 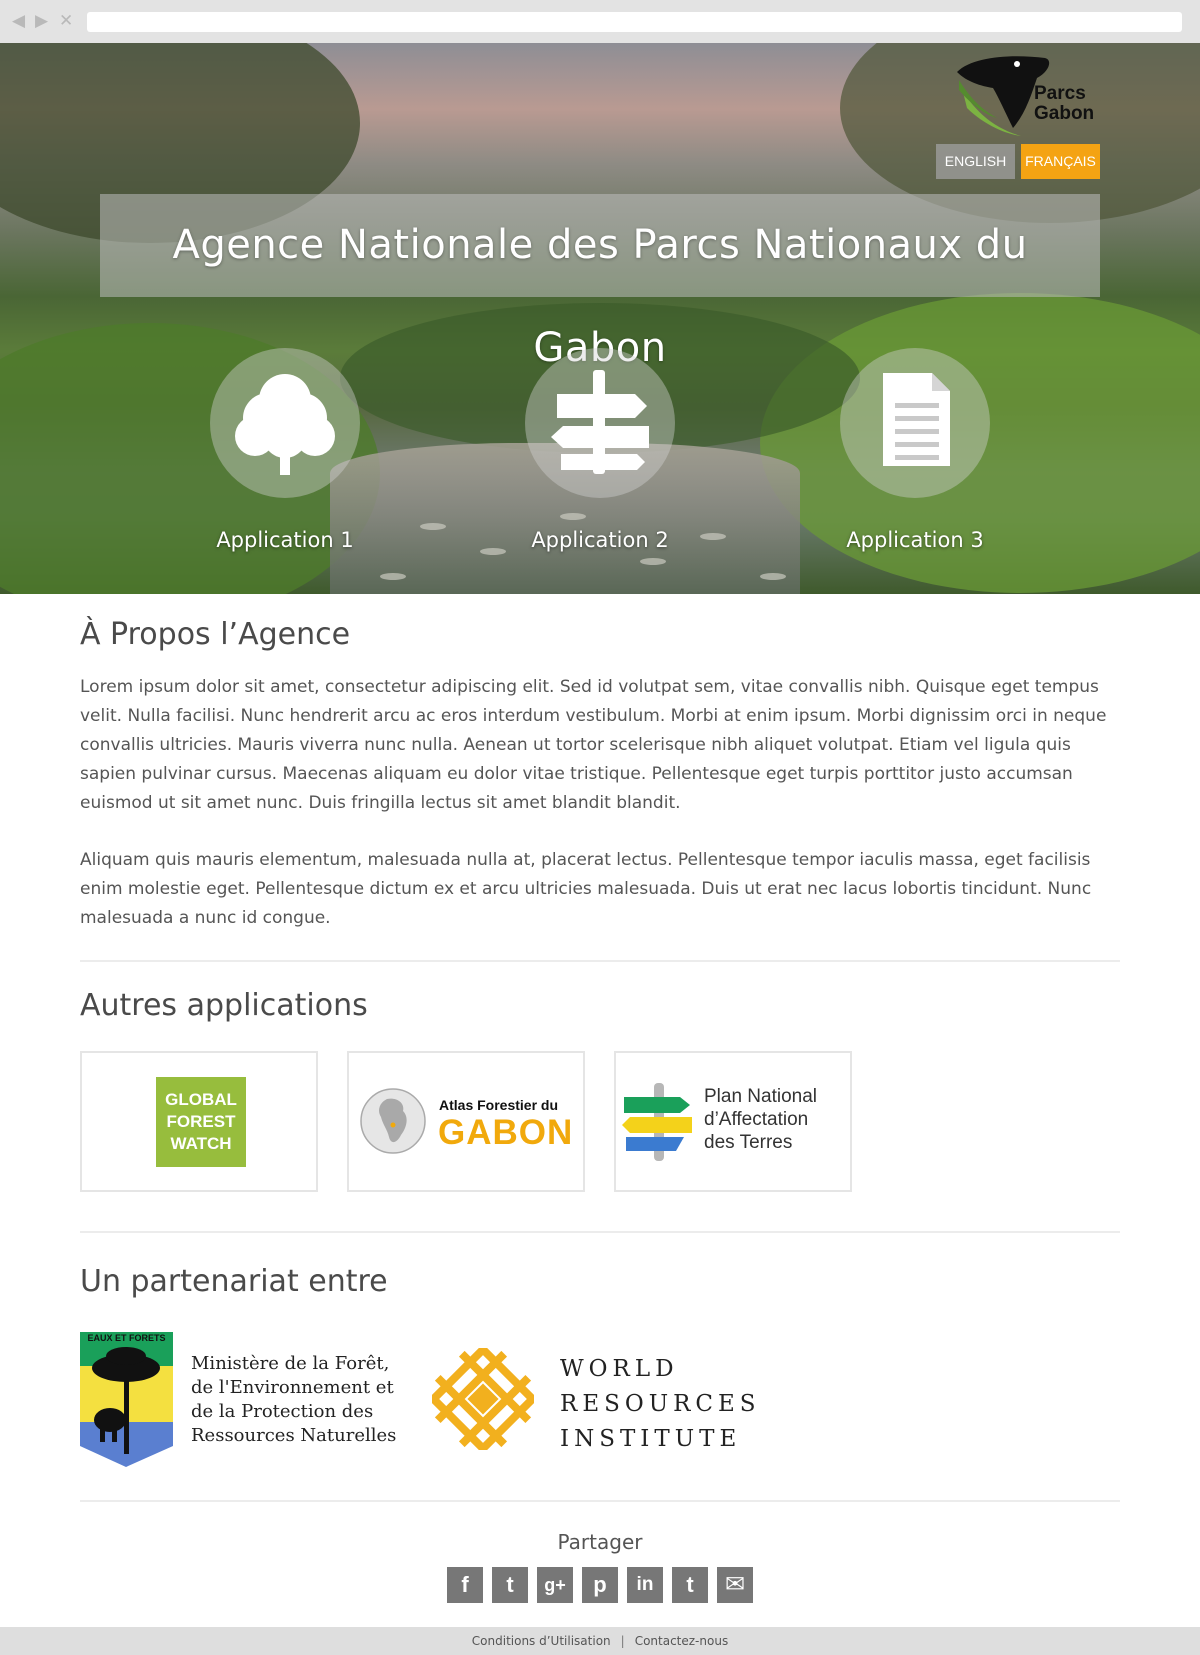 I want to click on terms-link: Conditions d’Utilisation, so click(x=541, y=1641).